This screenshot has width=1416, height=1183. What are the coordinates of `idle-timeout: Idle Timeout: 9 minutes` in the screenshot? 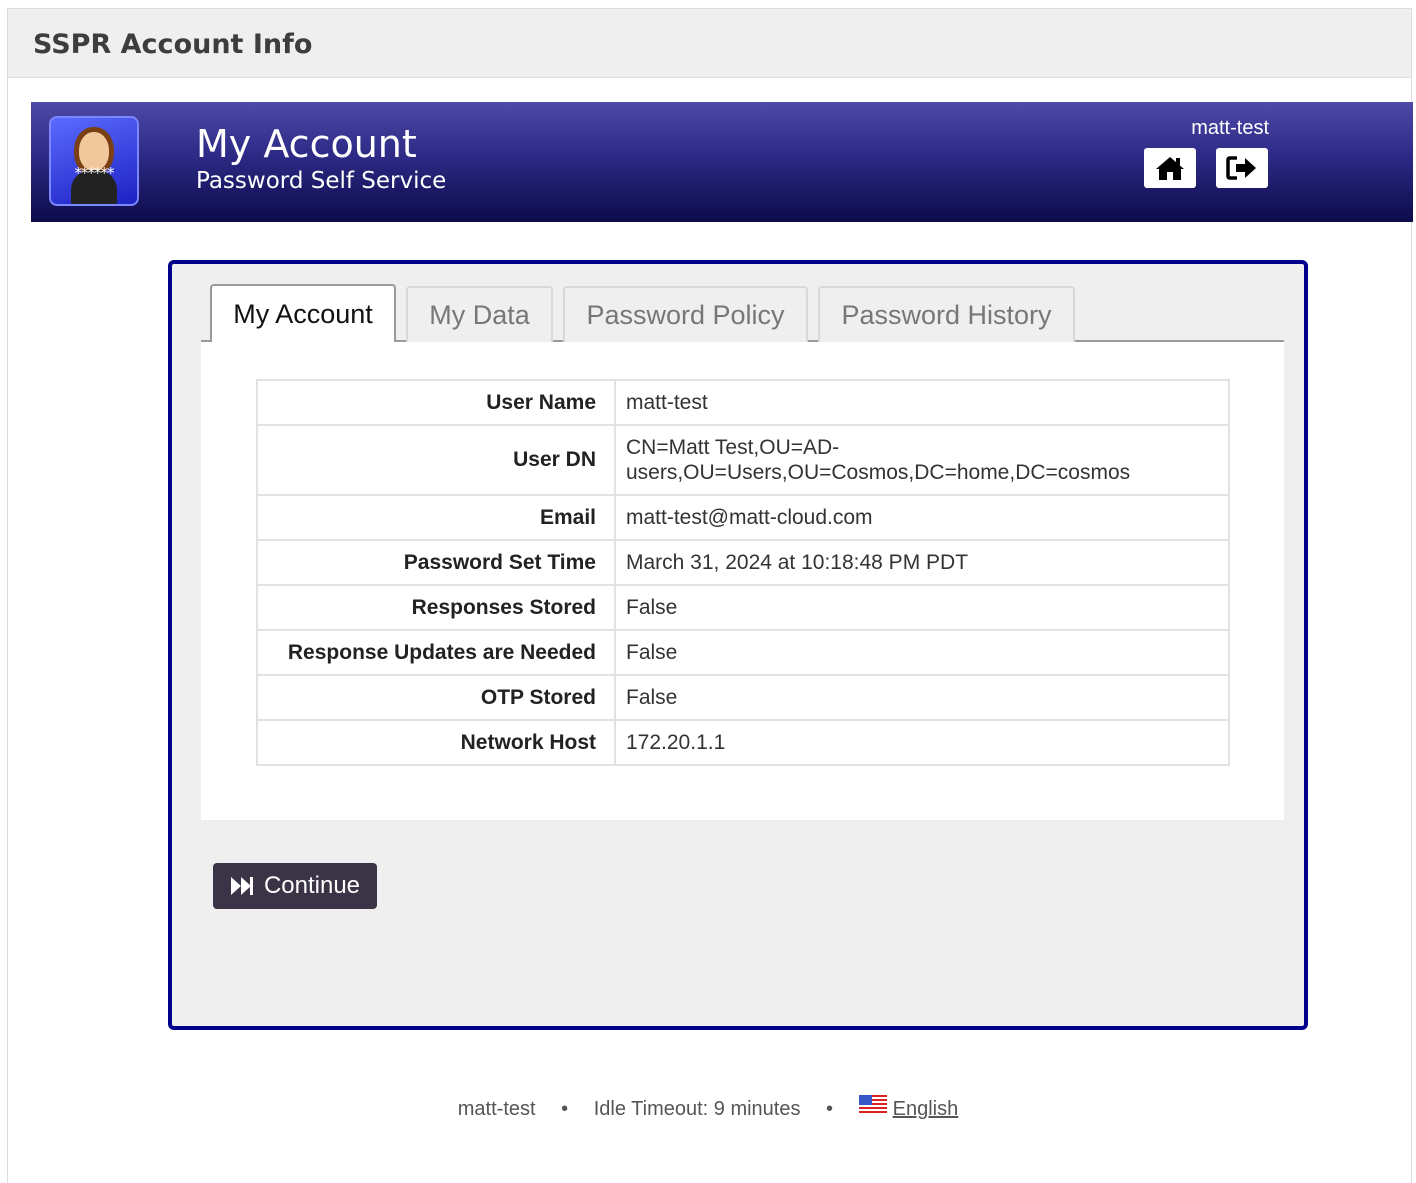 It's located at (697, 1109).